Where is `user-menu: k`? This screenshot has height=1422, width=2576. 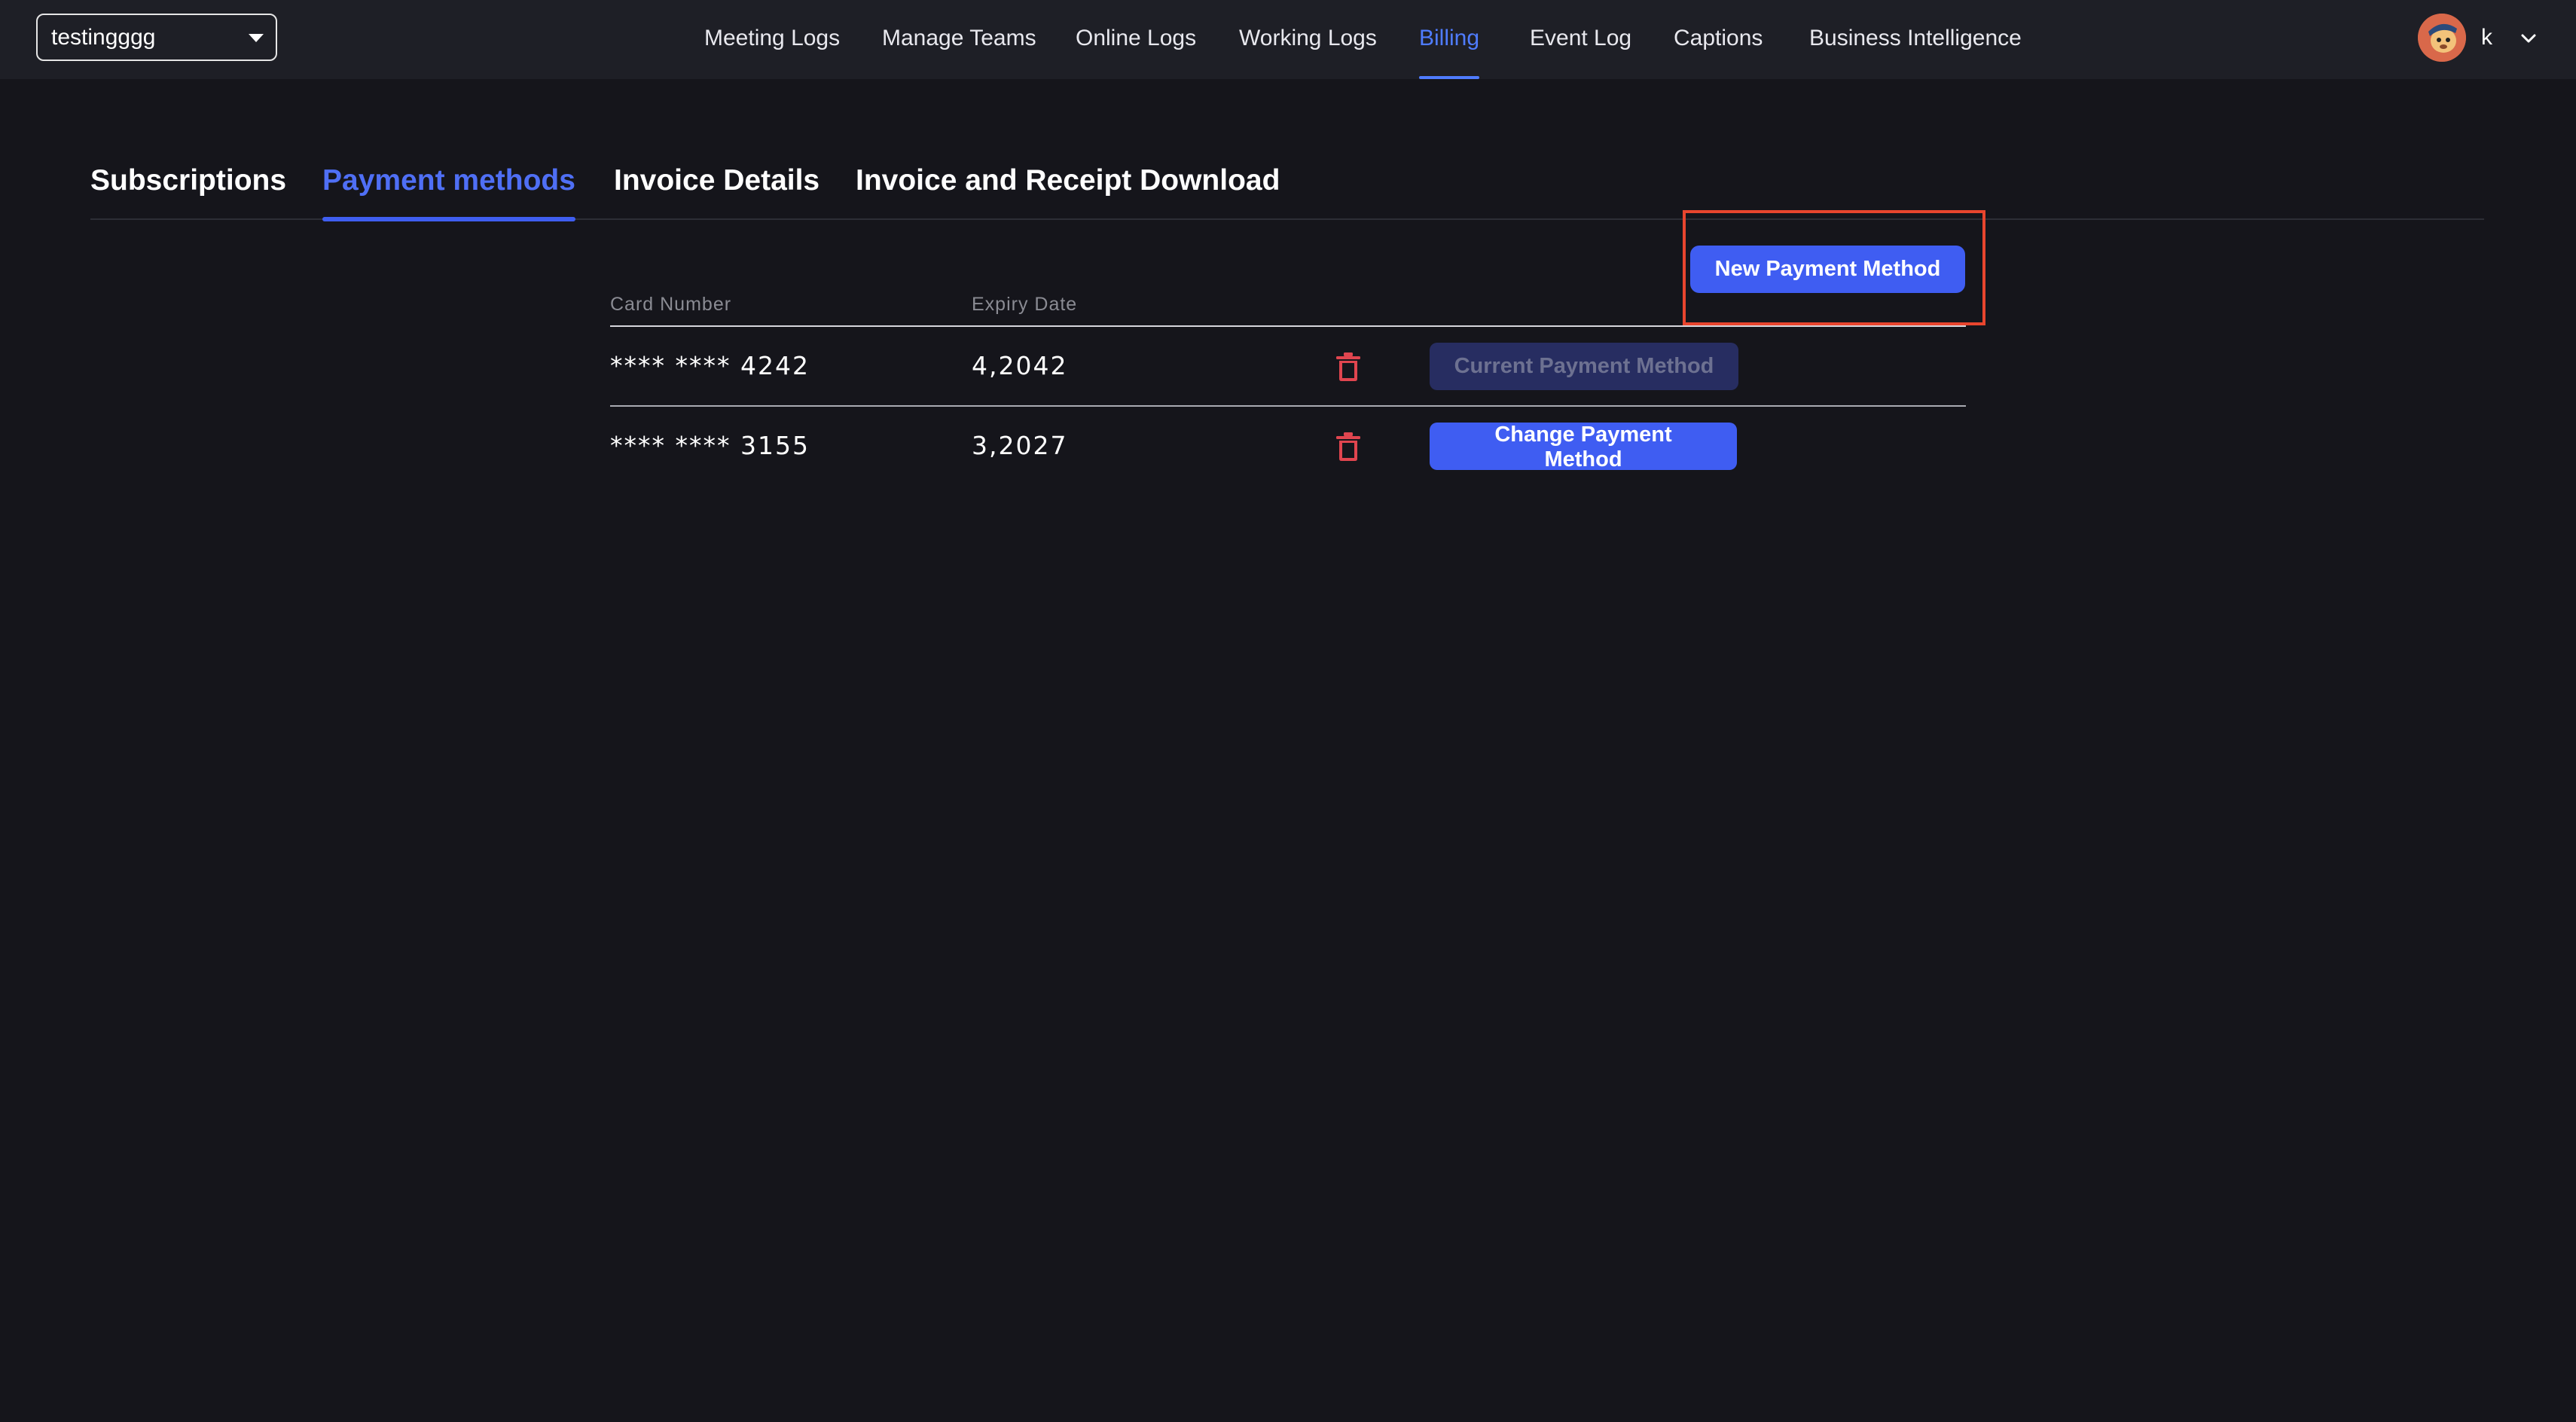
user-menu: k is located at coordinates (2482, 39).